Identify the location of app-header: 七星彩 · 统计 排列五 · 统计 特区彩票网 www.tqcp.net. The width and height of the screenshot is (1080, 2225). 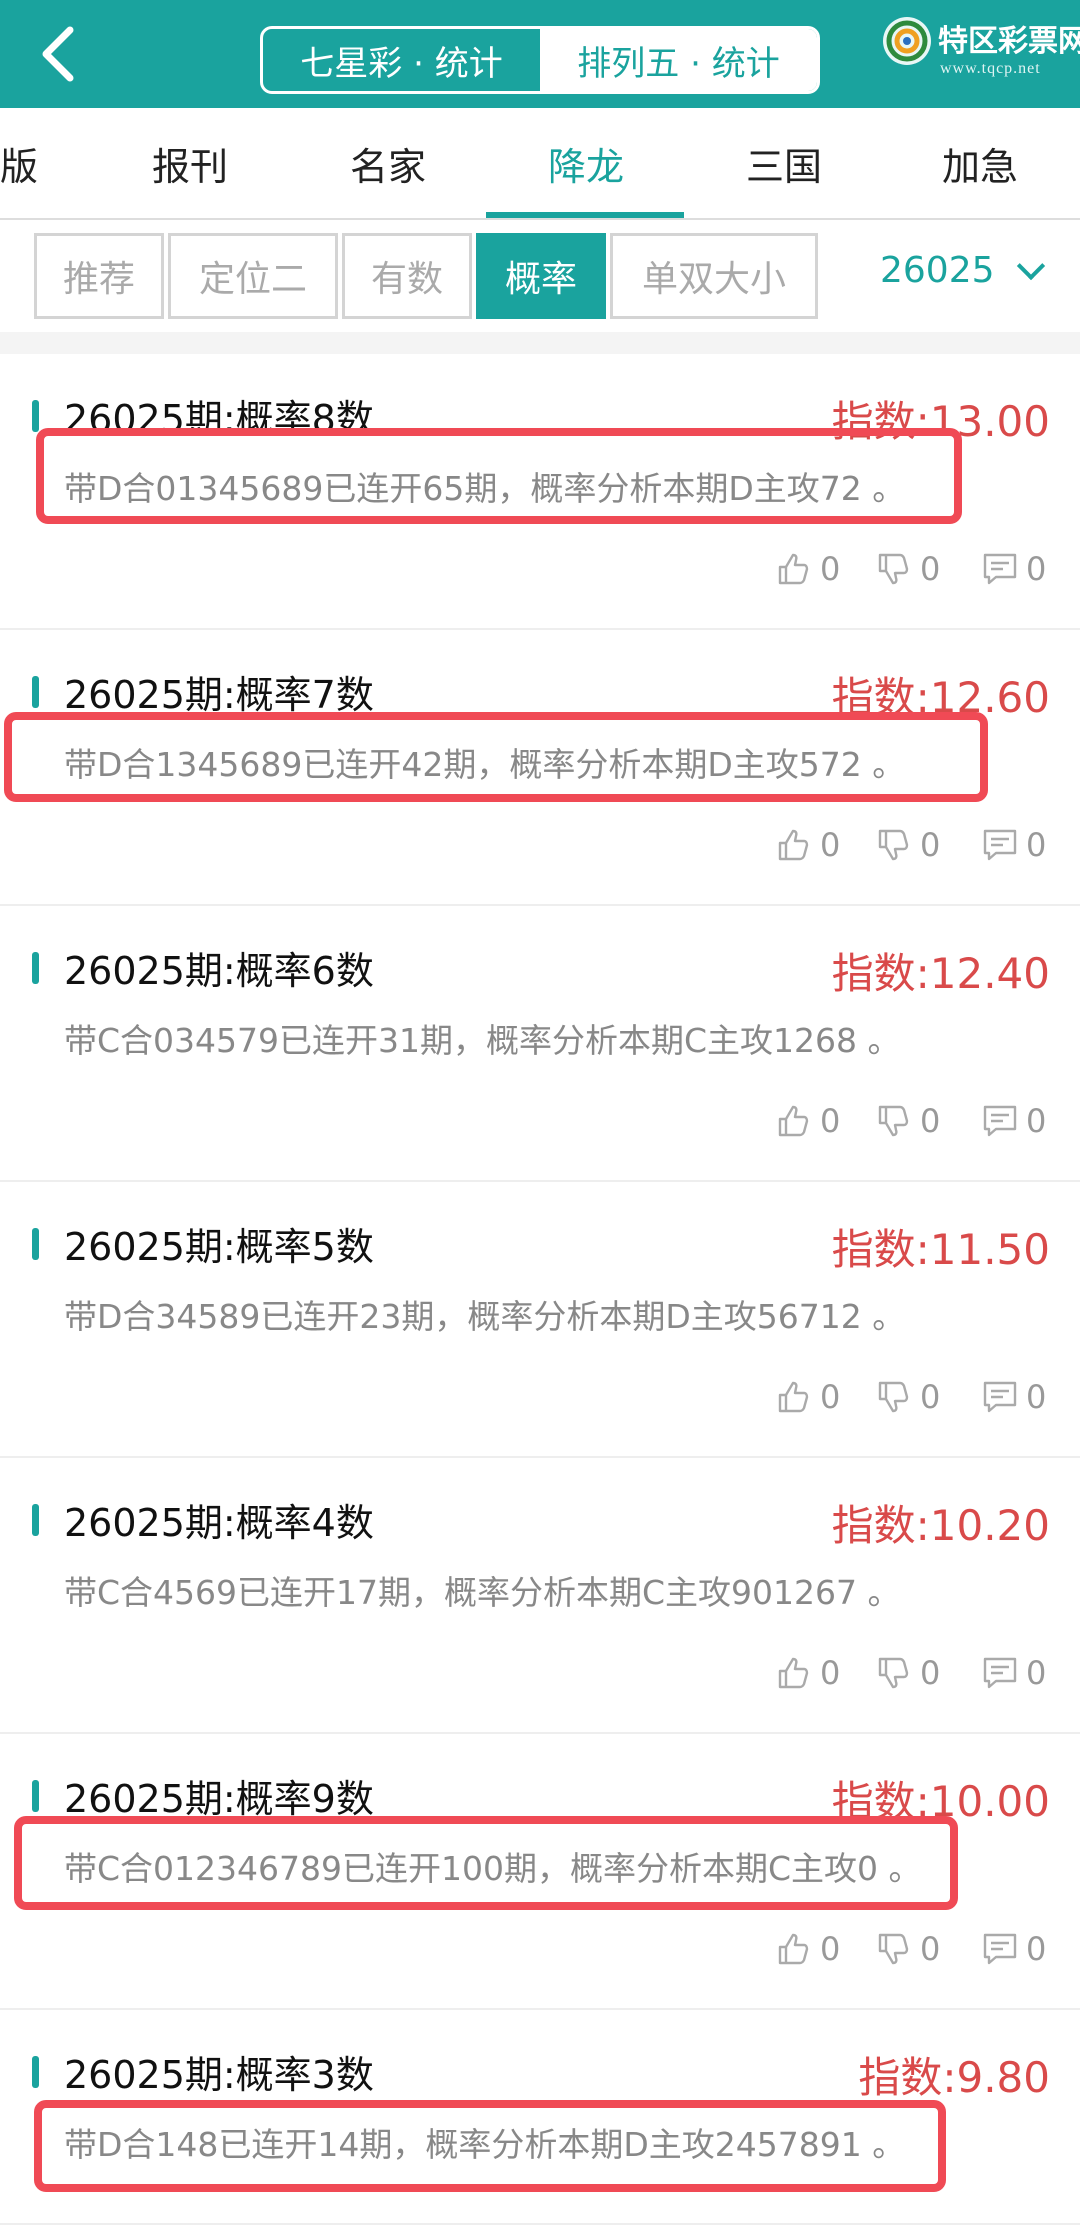
(540, 54).